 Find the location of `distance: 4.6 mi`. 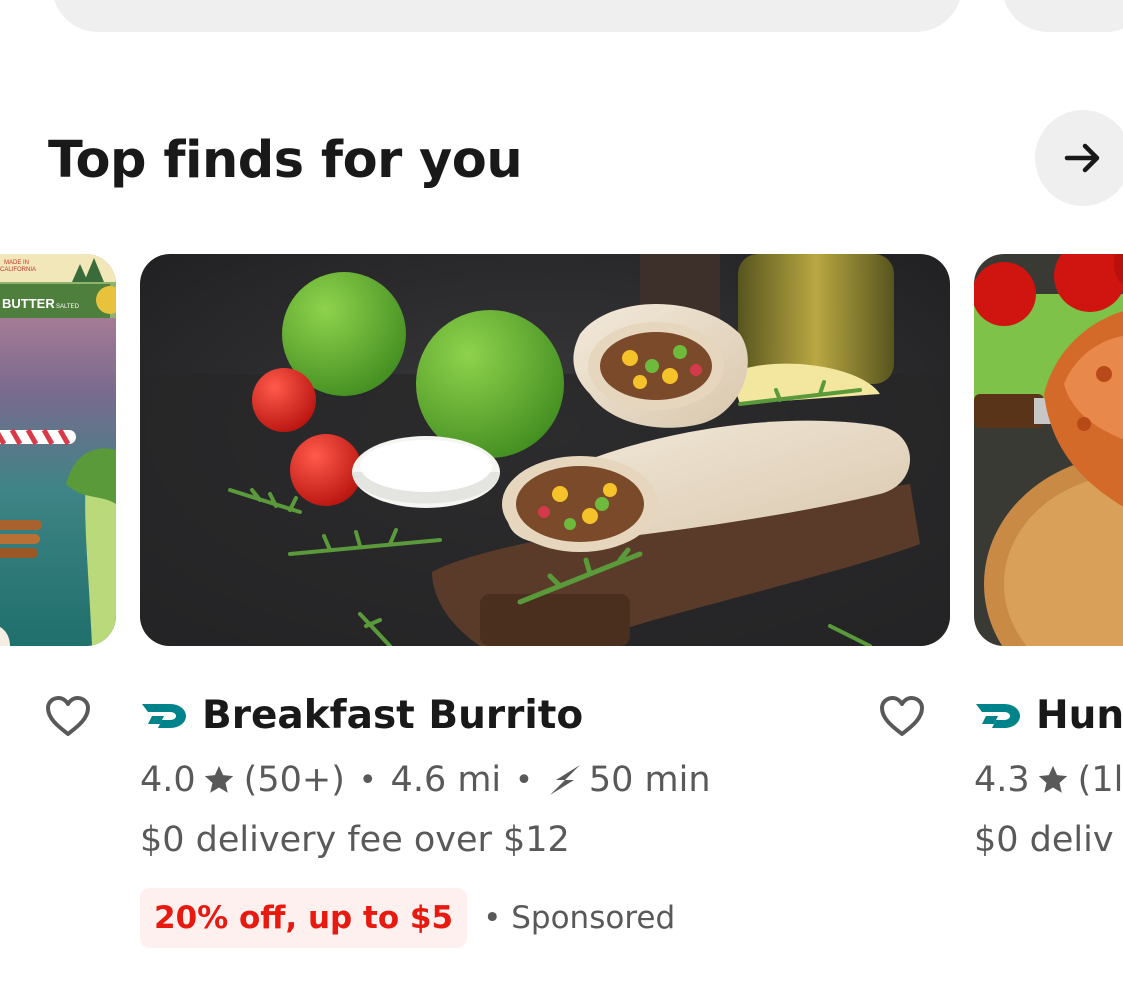

distance: 4.6 mi is located at coordinates (446, 780).